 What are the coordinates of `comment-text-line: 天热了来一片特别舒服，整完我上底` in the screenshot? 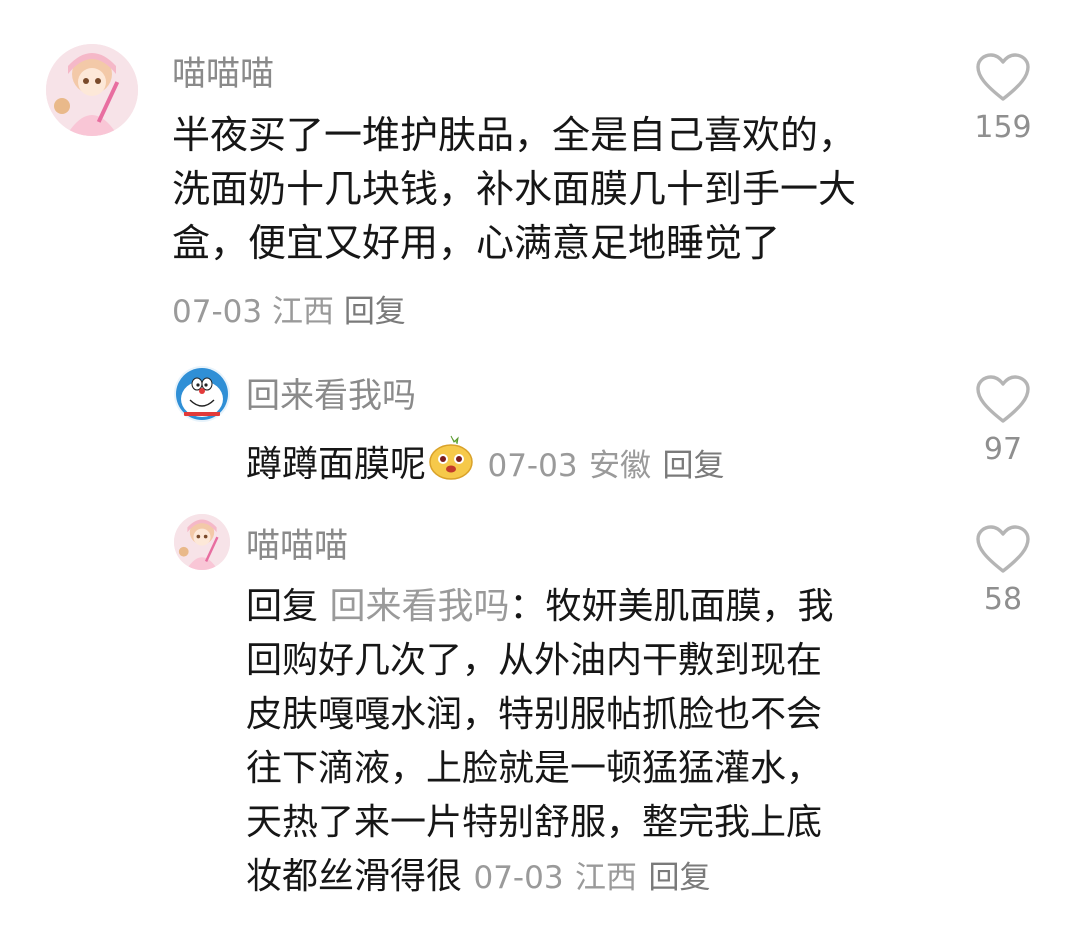 It's located at (534, 822).